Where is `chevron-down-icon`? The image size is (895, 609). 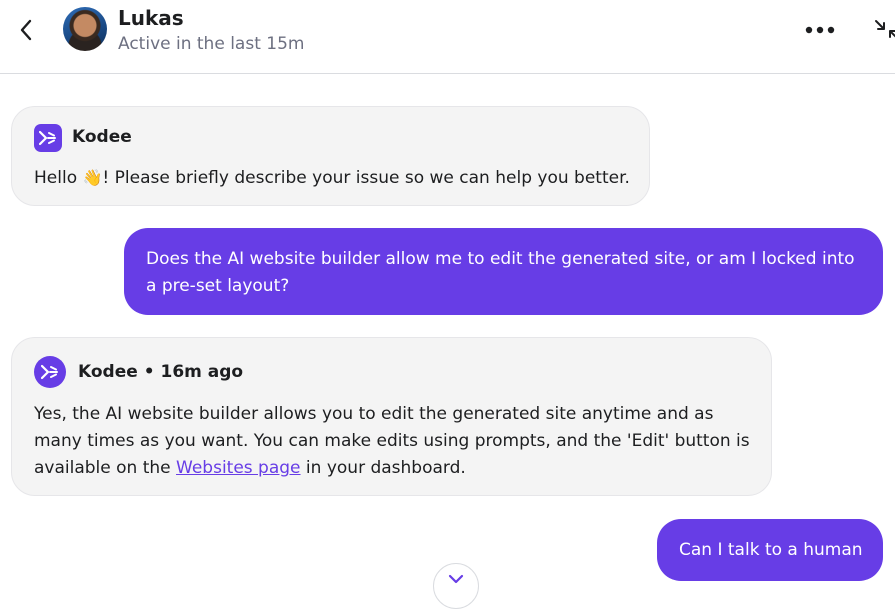 chevron-down-icon is located at coordinates (456, 579).